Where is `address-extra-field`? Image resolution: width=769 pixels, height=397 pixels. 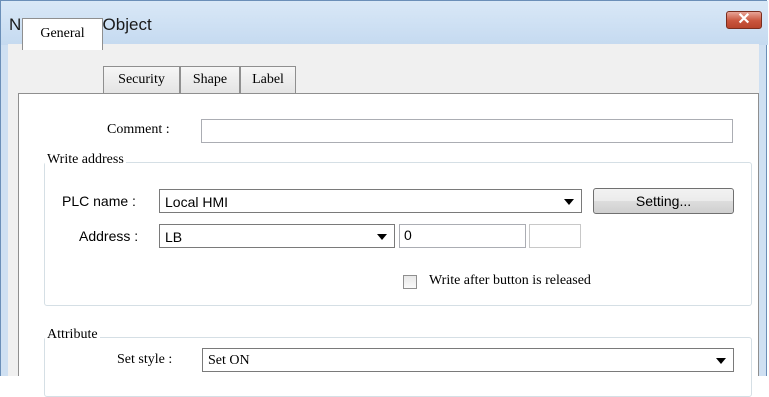 address-extra-field is located at coordinates (555, 236).